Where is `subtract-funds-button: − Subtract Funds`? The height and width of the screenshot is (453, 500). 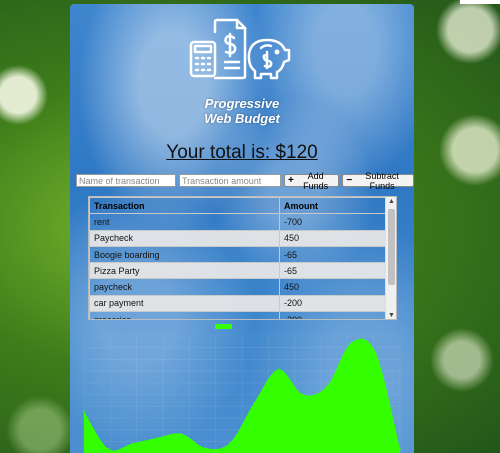
subtract-funds-button: − Subtract Funds is located at coordinates (378, 181).